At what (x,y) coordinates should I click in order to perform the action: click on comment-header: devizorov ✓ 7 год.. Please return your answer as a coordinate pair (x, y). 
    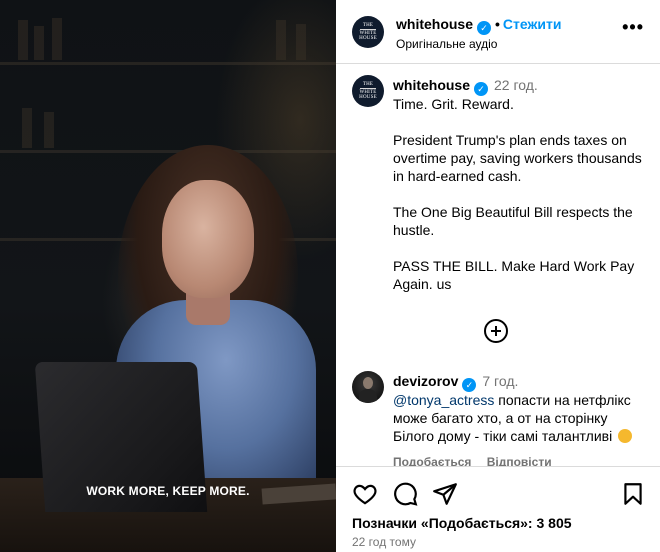
    Looking at the image, I should click on (455, 382).